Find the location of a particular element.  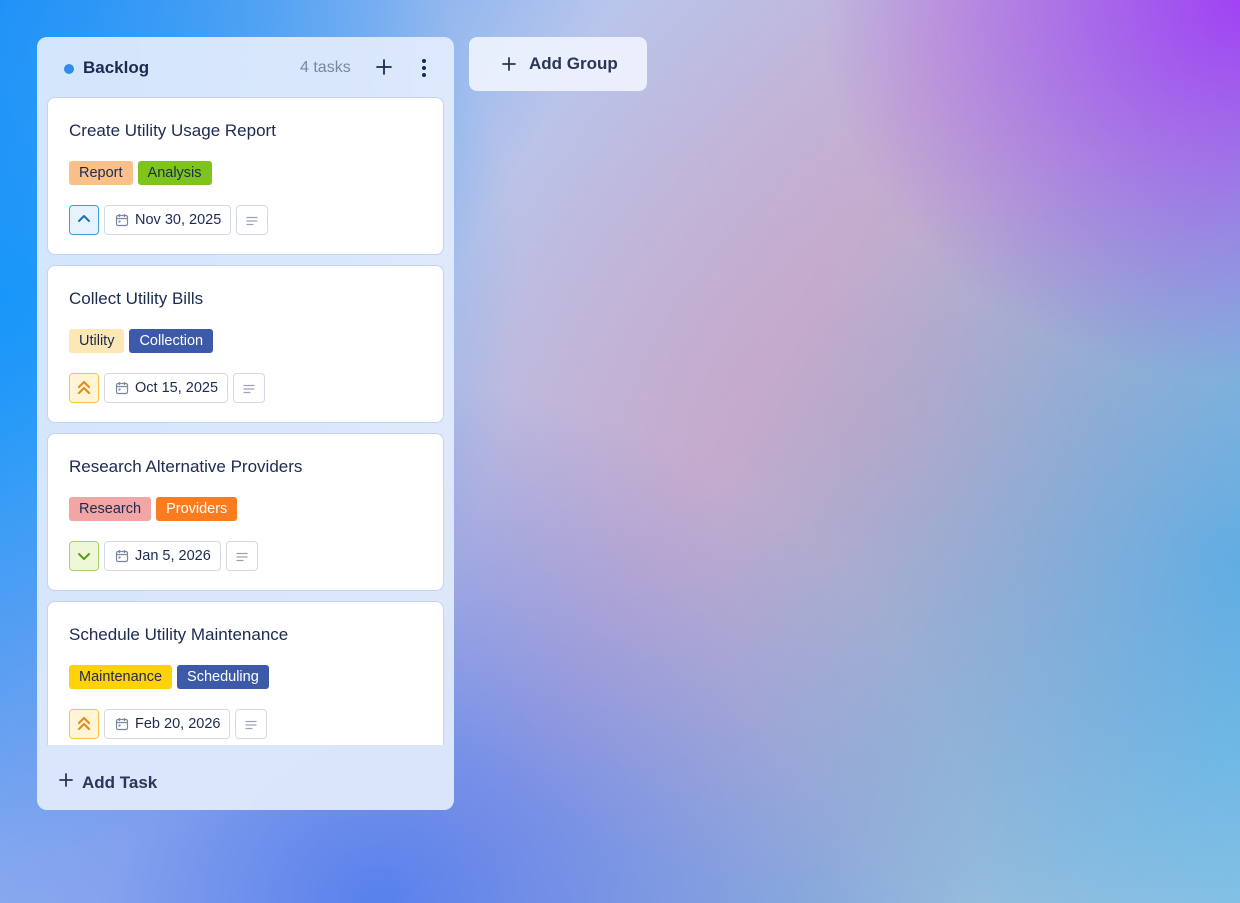

due-date-label: Jan 5, 2026 is located at coordinates (173, 556).